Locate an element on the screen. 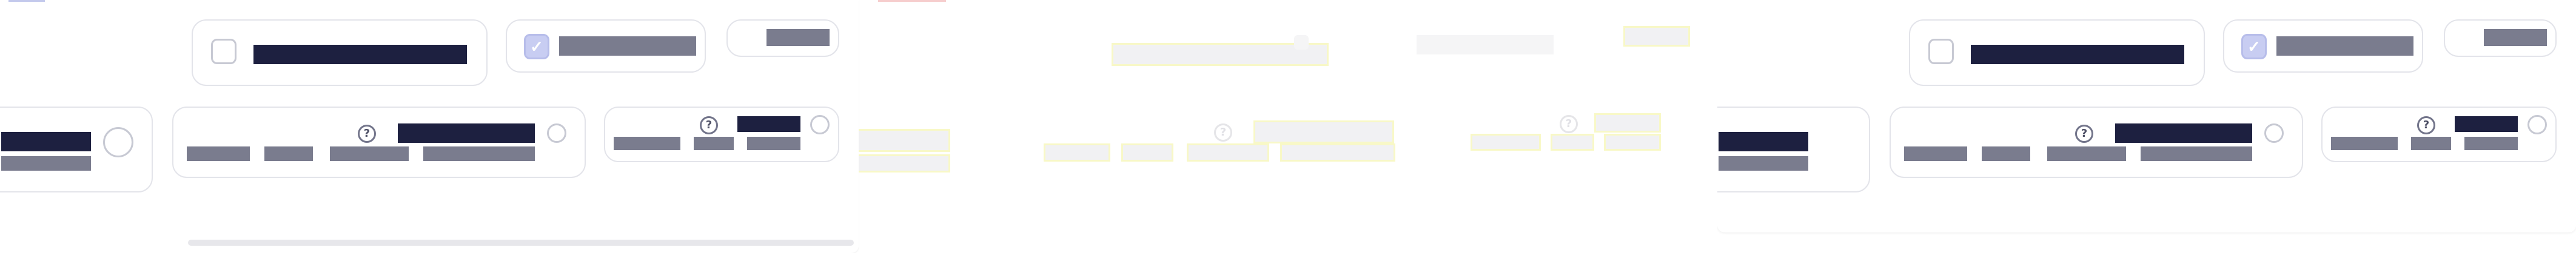  ghost-cutoff-subtitle is located at coordinates (903, 163).